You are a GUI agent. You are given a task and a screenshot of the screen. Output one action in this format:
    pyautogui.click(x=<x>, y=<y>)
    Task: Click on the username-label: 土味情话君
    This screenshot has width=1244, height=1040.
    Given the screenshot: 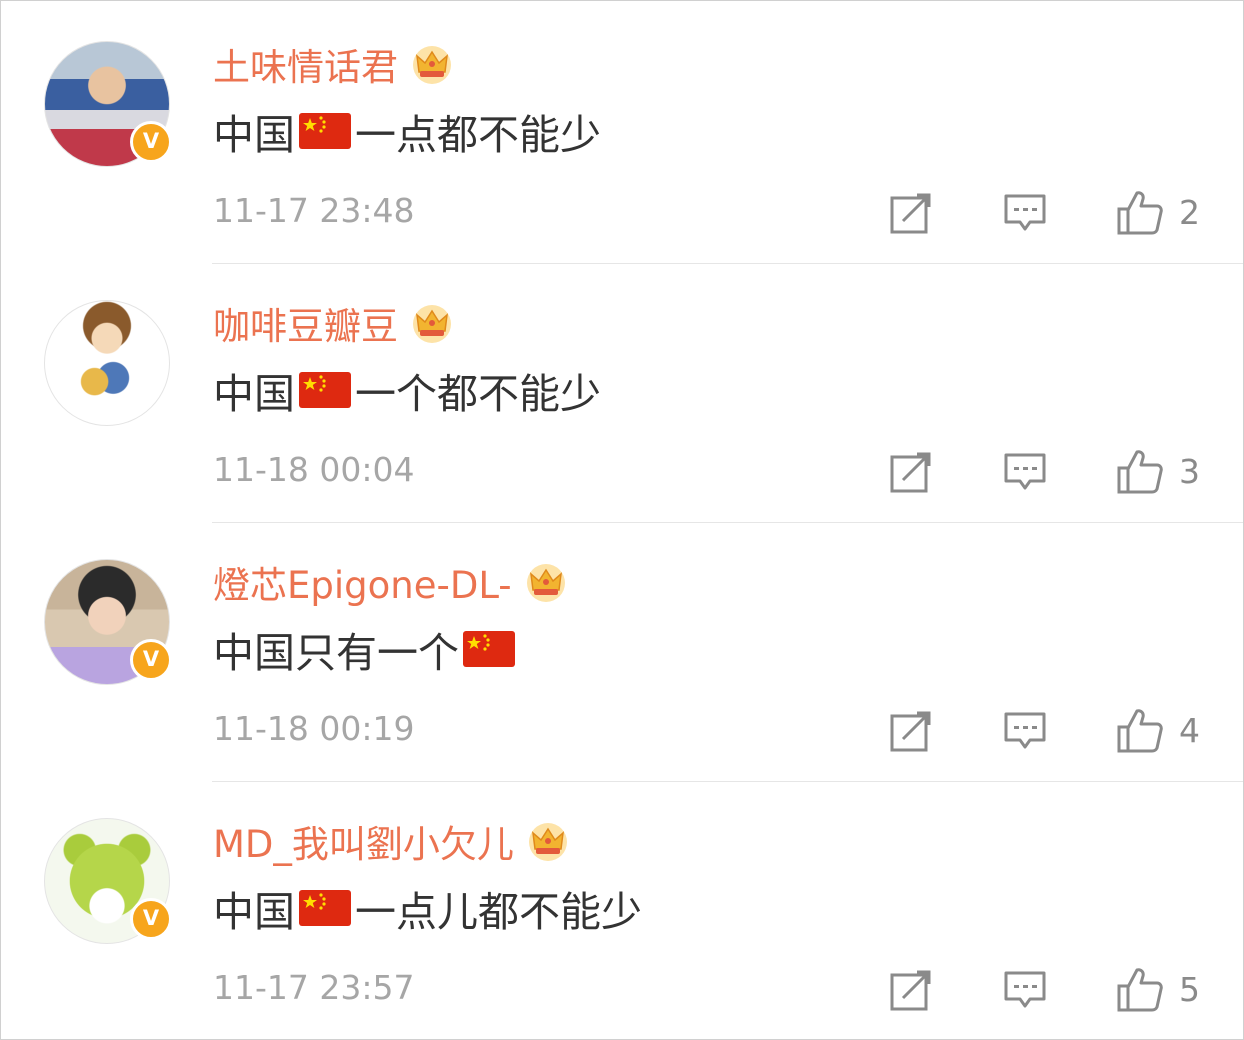 What is the action you would take?
    pyautogui.click(x=305, y=64)
    